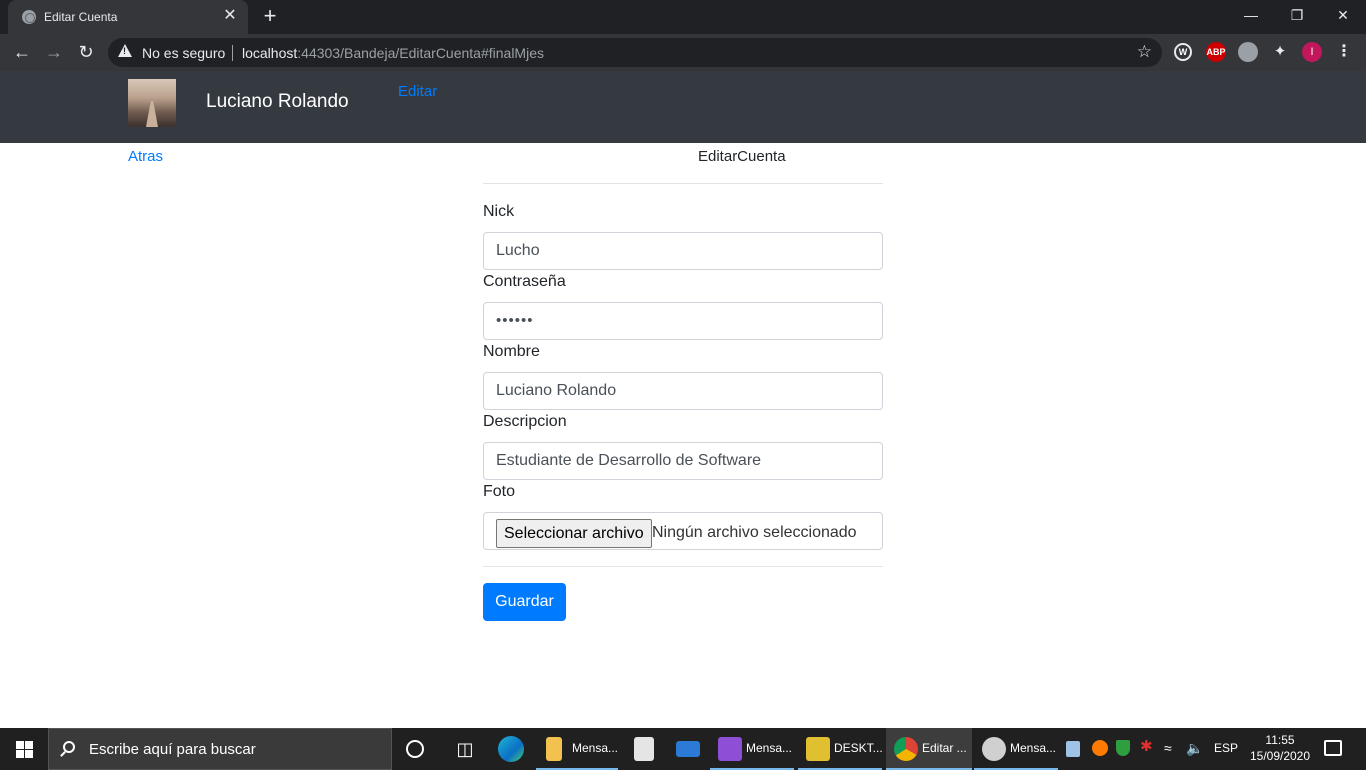 The width and height of the screenshot is (1366, 770). Describe the element at coordinates (125, 50) in the screenshot. I see `warning-icon` at that location.